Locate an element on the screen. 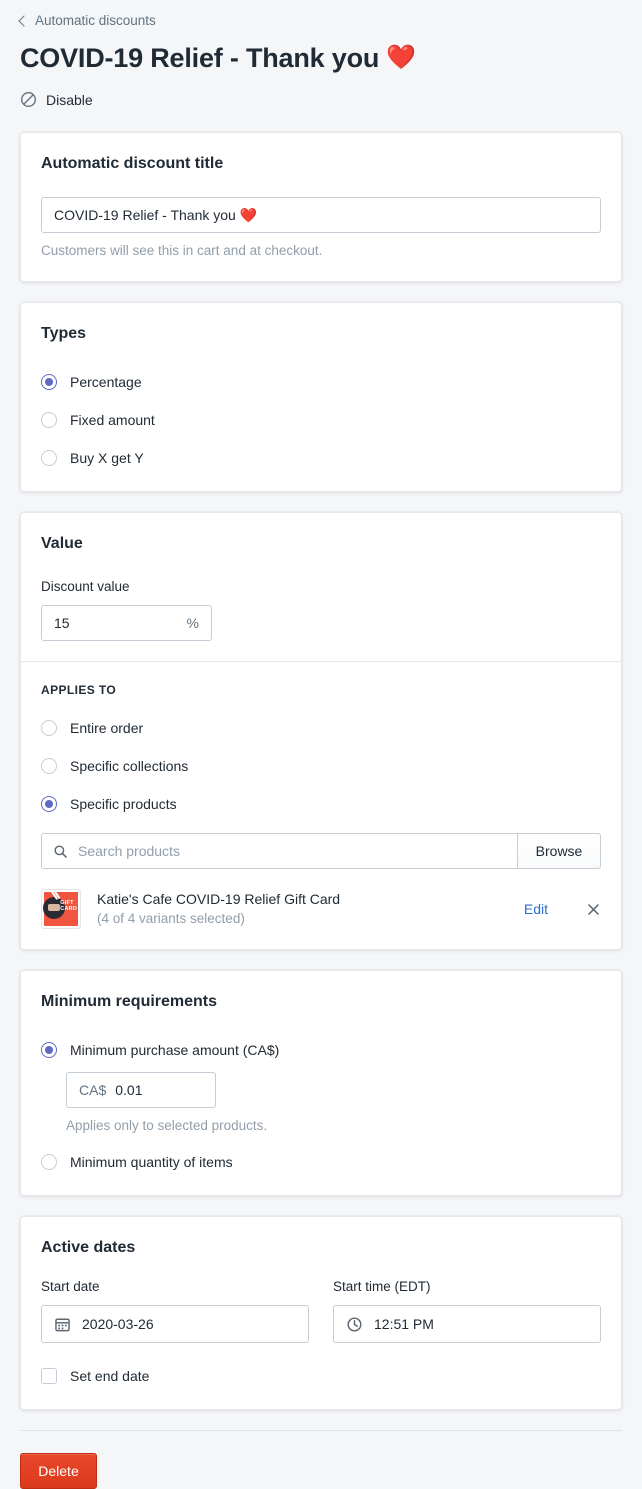  percent-suffix: % is located at coordinates (192, 623).